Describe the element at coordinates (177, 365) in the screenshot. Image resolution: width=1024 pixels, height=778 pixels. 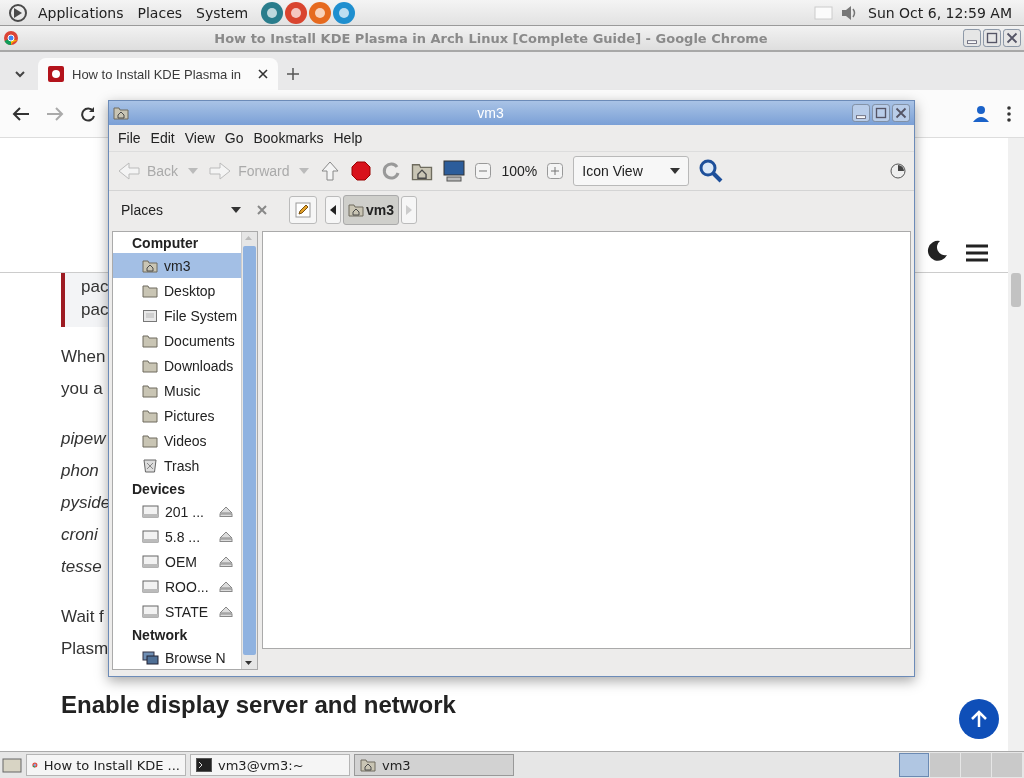
I see `sidebar-item: Downloads` at that location.